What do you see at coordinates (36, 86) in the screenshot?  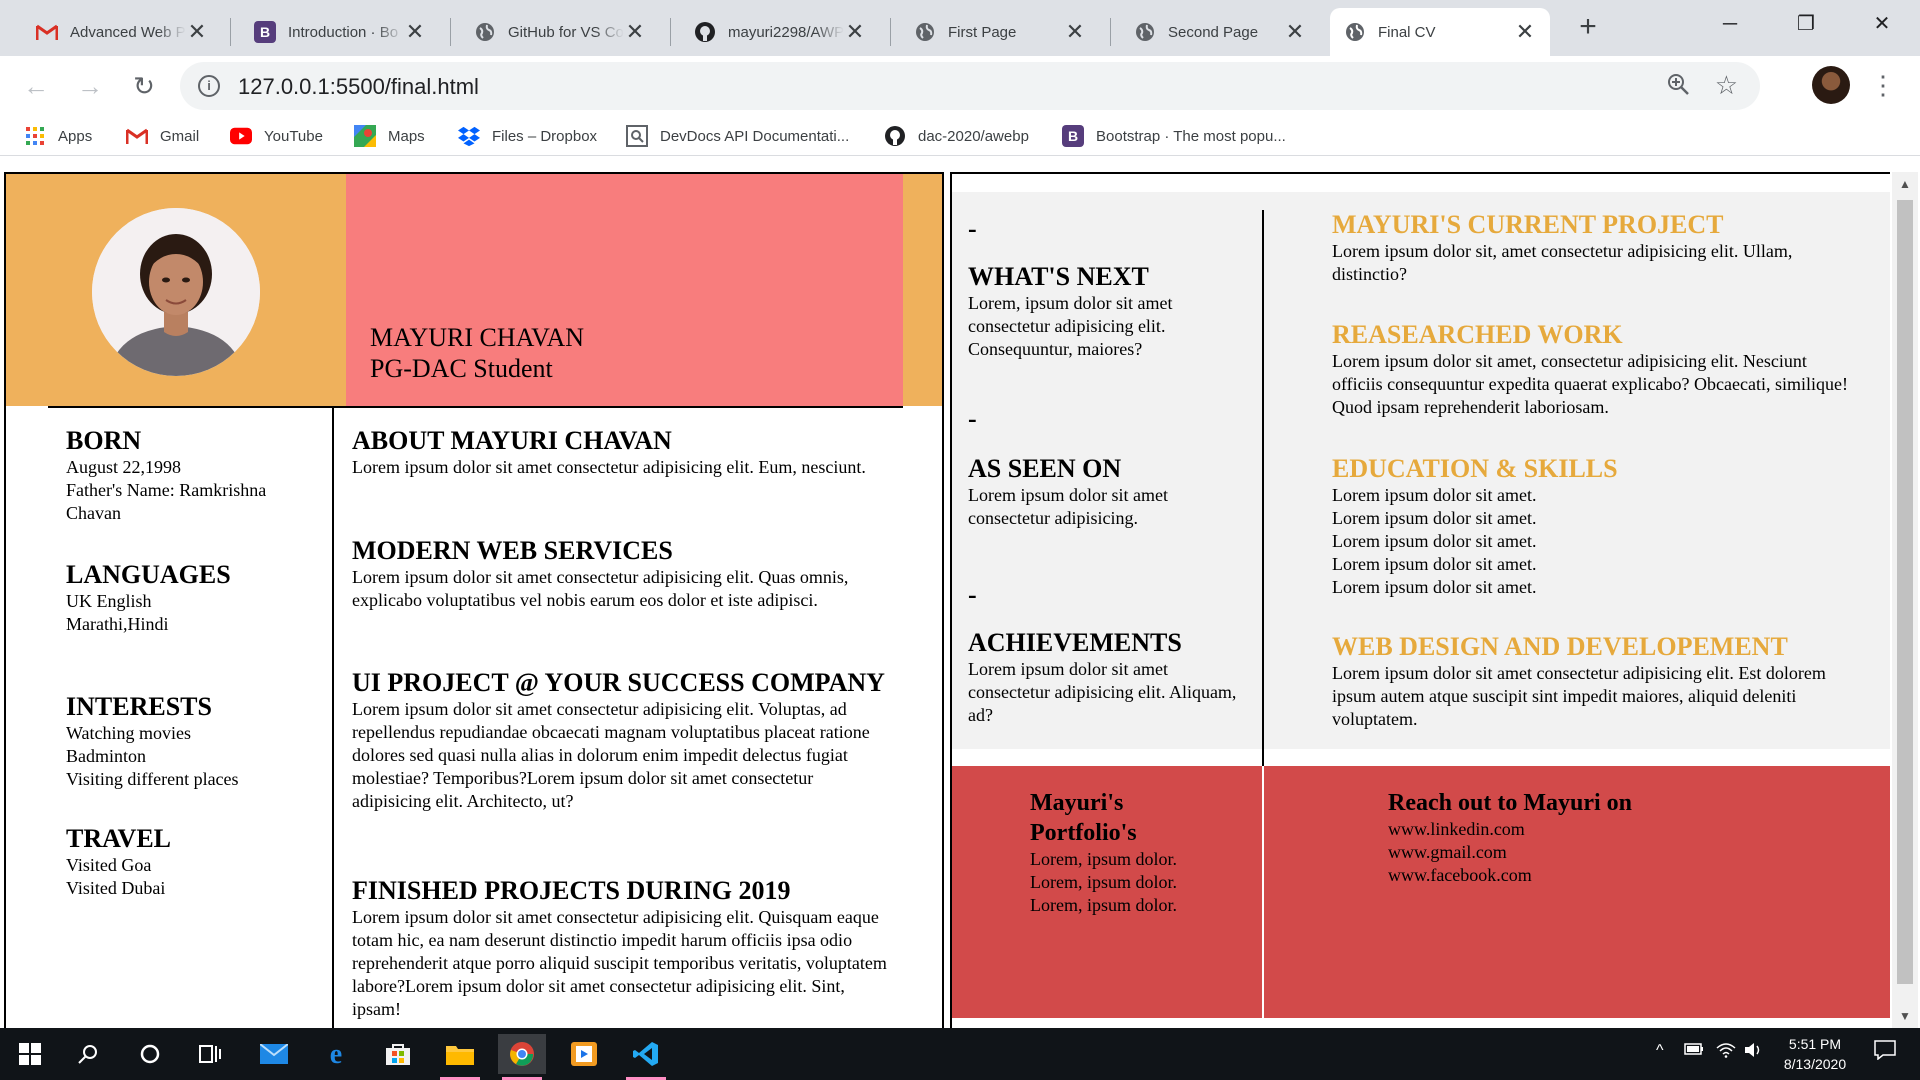 I see `back-button: ←` at bounding box center [36, 86].